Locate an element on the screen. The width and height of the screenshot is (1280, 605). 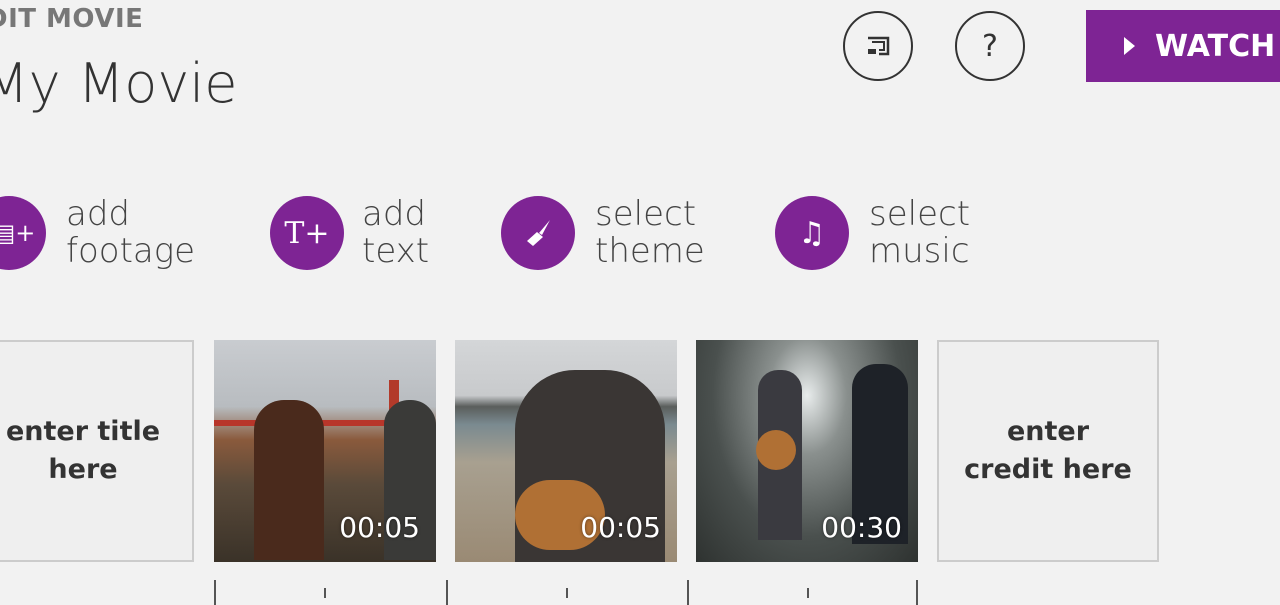
select-theme-button: select theme is located at coordinates (603, 233).